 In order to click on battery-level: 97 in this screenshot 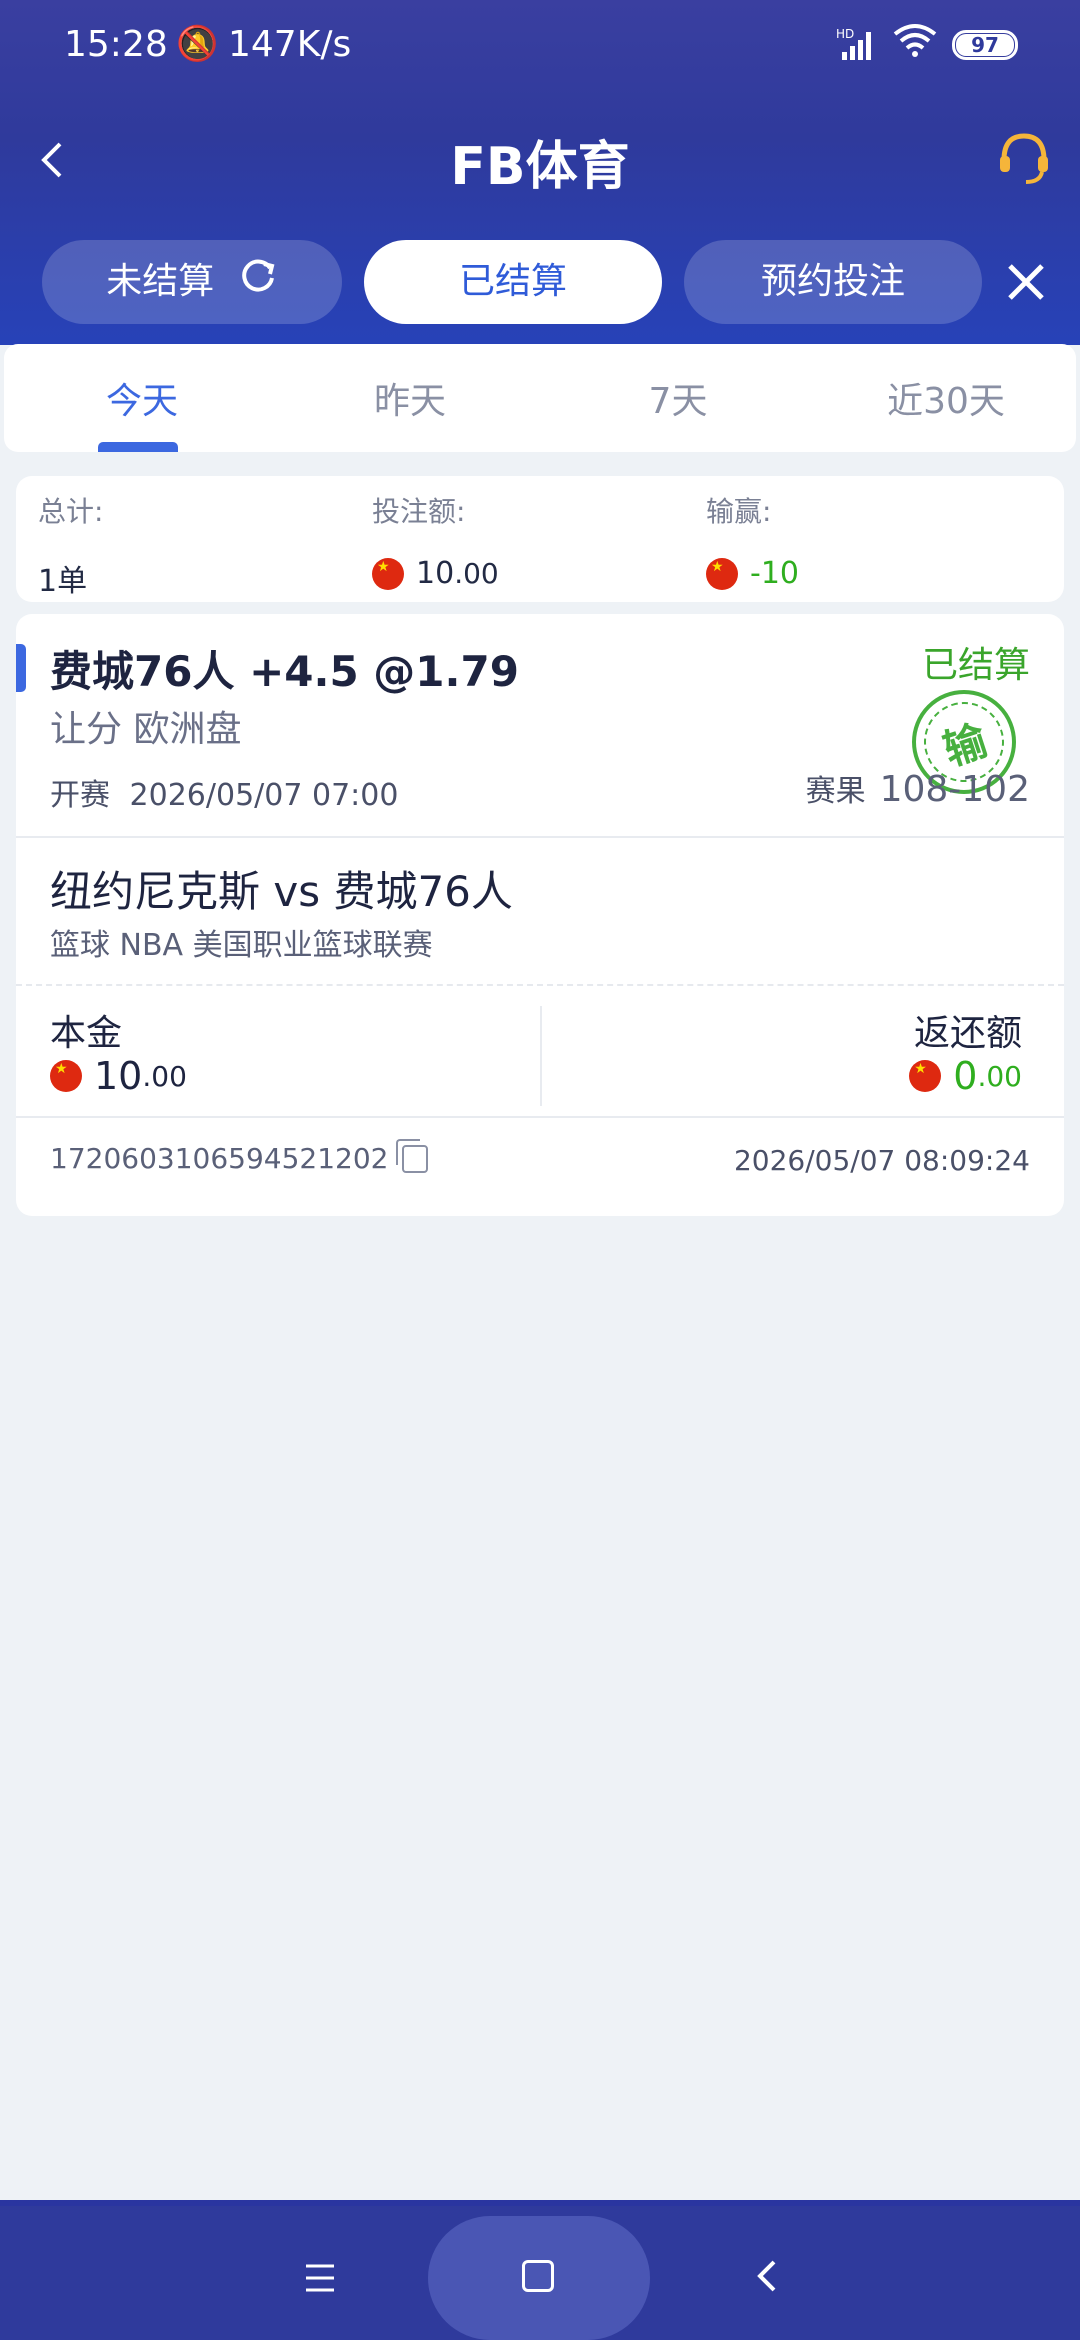, I will do `click(985, 45)`.